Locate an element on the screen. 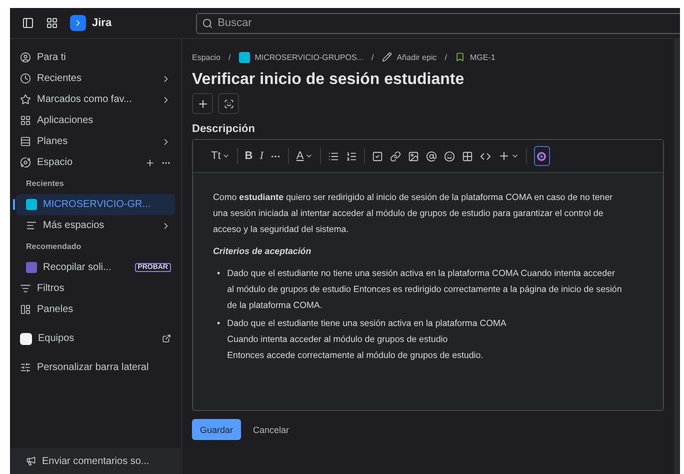  ai-button is located at coordinates (542, 156).